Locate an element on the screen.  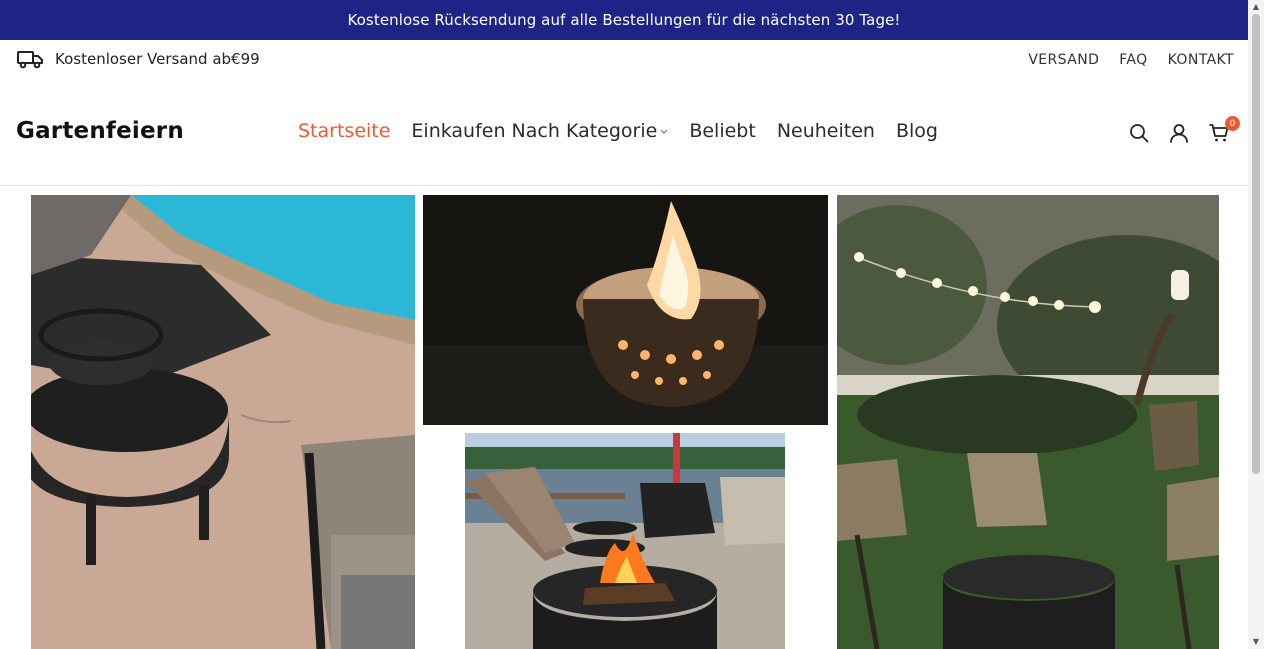
nav-item-beliebt: Beliebt is located at coordinates (722, 131).